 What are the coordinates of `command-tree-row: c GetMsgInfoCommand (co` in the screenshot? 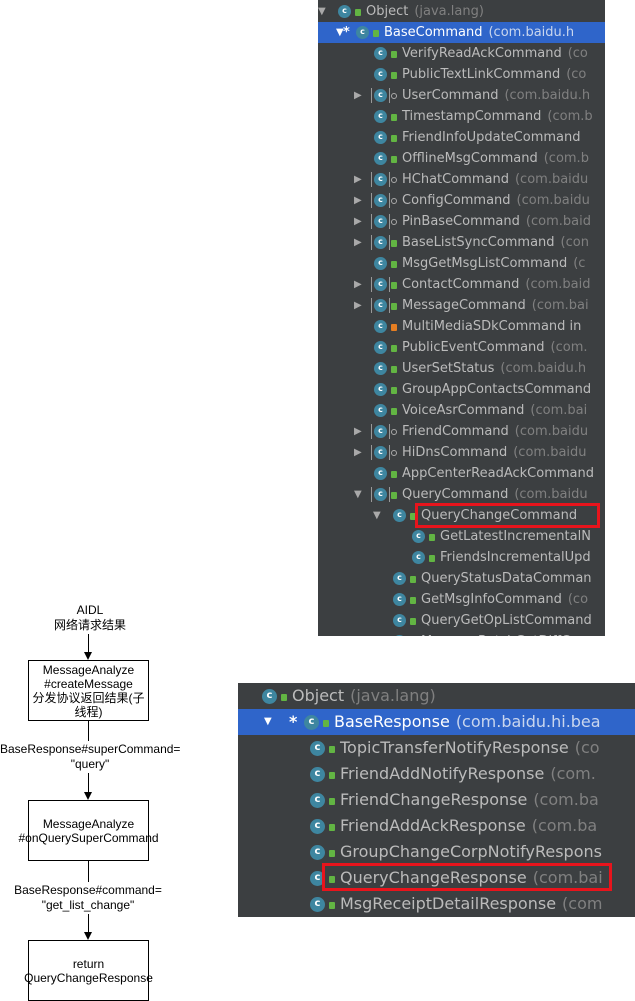 It's located at (461, 599).